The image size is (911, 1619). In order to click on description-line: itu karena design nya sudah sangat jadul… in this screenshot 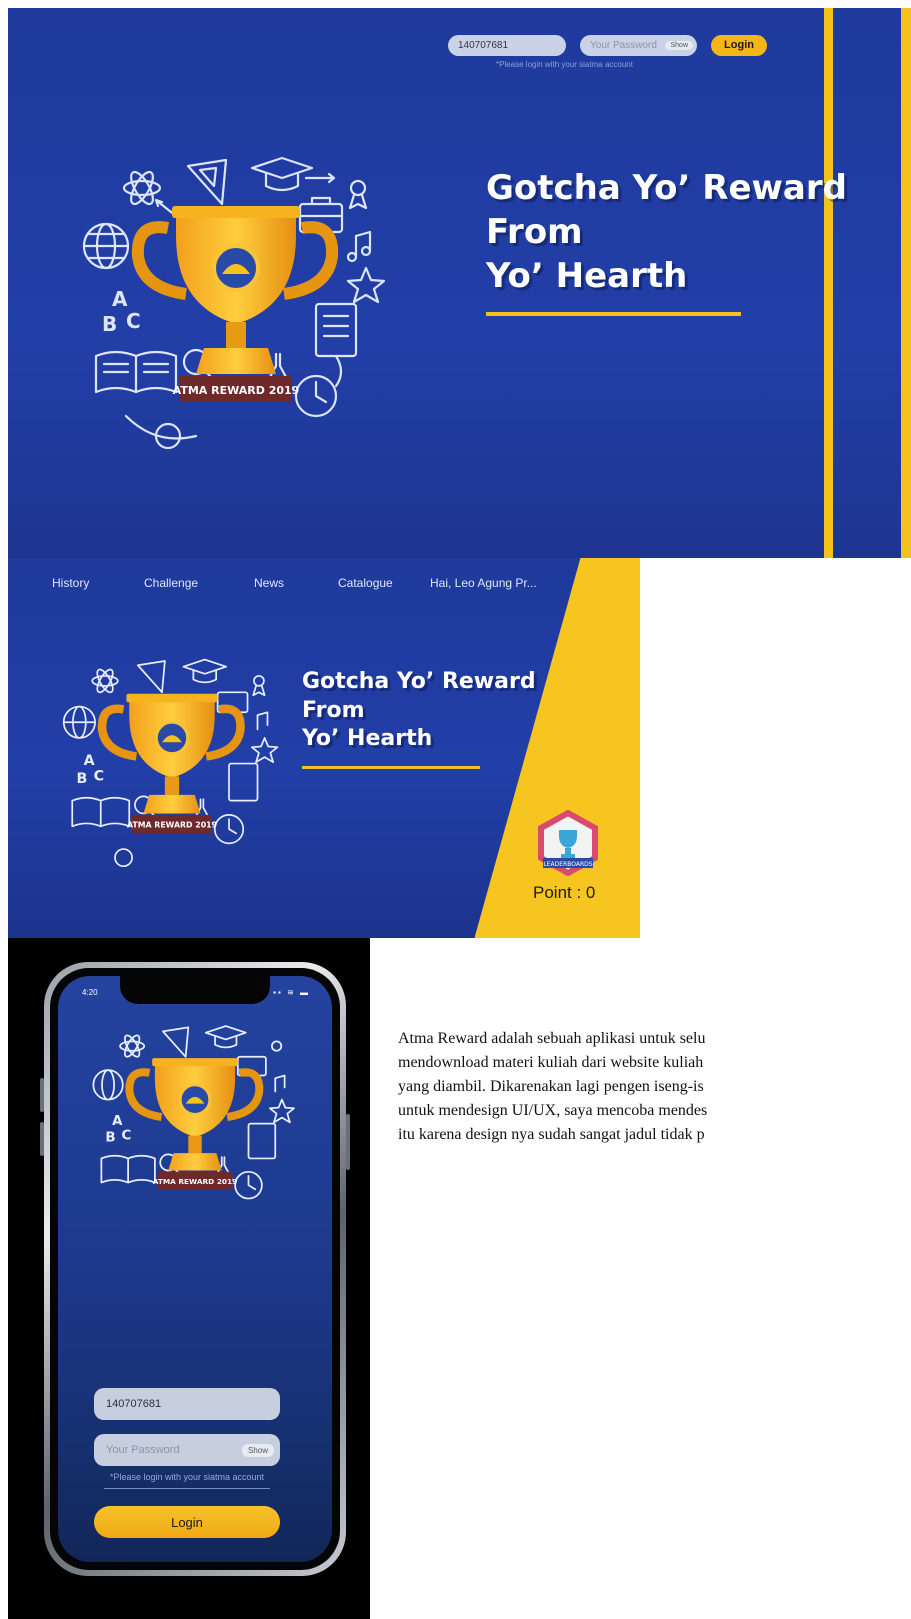, I will do `click(551, 1134)`.